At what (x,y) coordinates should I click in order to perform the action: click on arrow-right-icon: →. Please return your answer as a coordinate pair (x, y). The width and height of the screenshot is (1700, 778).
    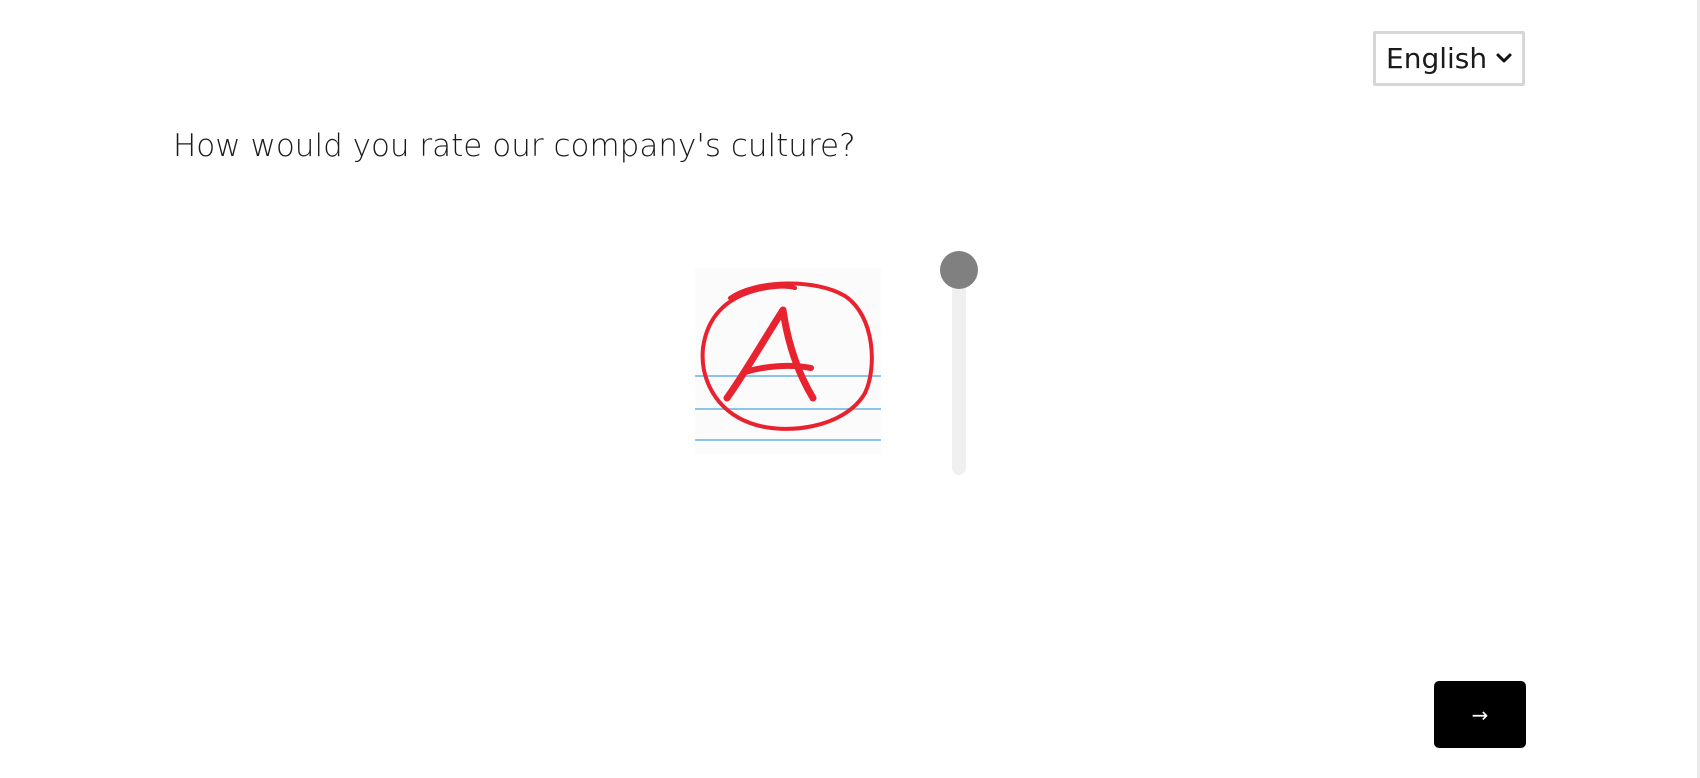
    Looking at the image, I should click on (1480, 714).